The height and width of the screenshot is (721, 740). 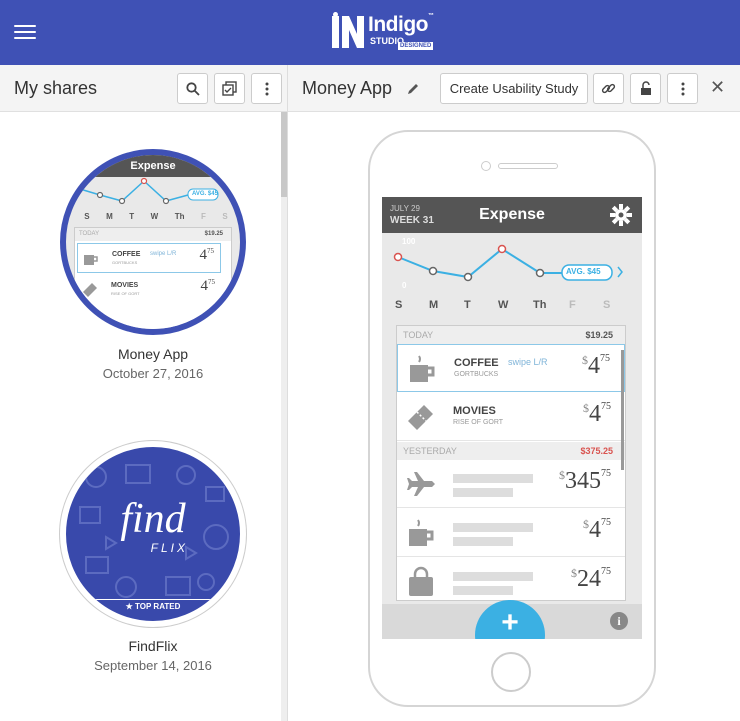 I want to click on today-section-header: TODAY $19.25, so click(x=511, y=335).